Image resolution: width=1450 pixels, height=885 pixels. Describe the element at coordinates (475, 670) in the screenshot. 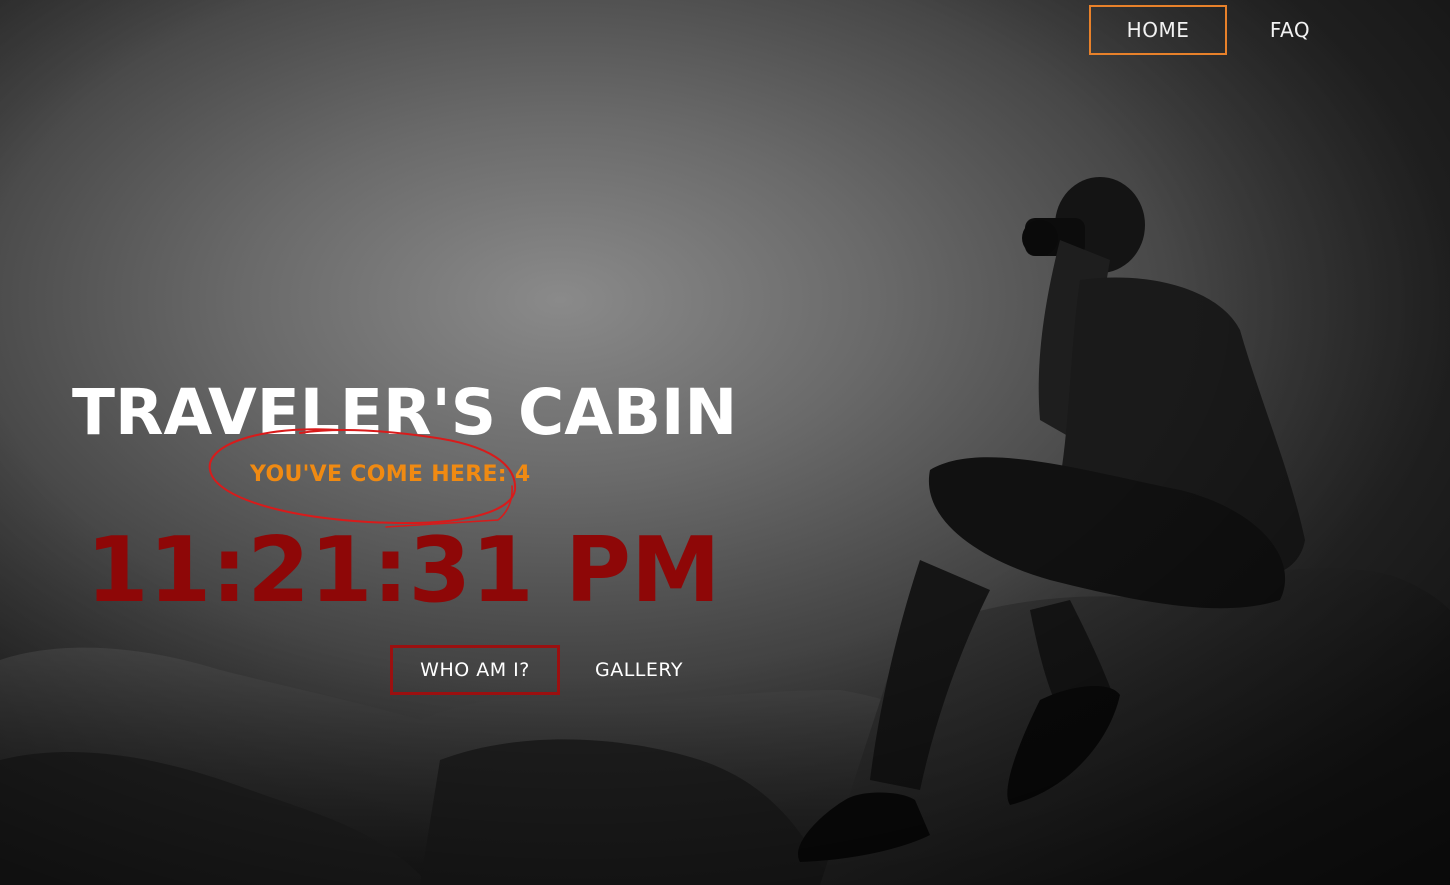

I see `who-am-i-button: WHO AM I?` at that location.